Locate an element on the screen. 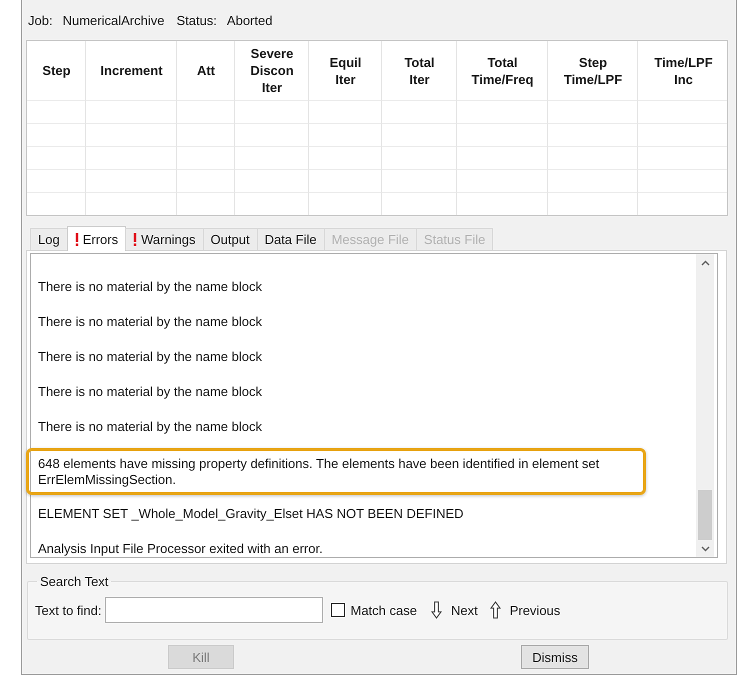  arrow-up-icon is located at coordinates (495, 610).